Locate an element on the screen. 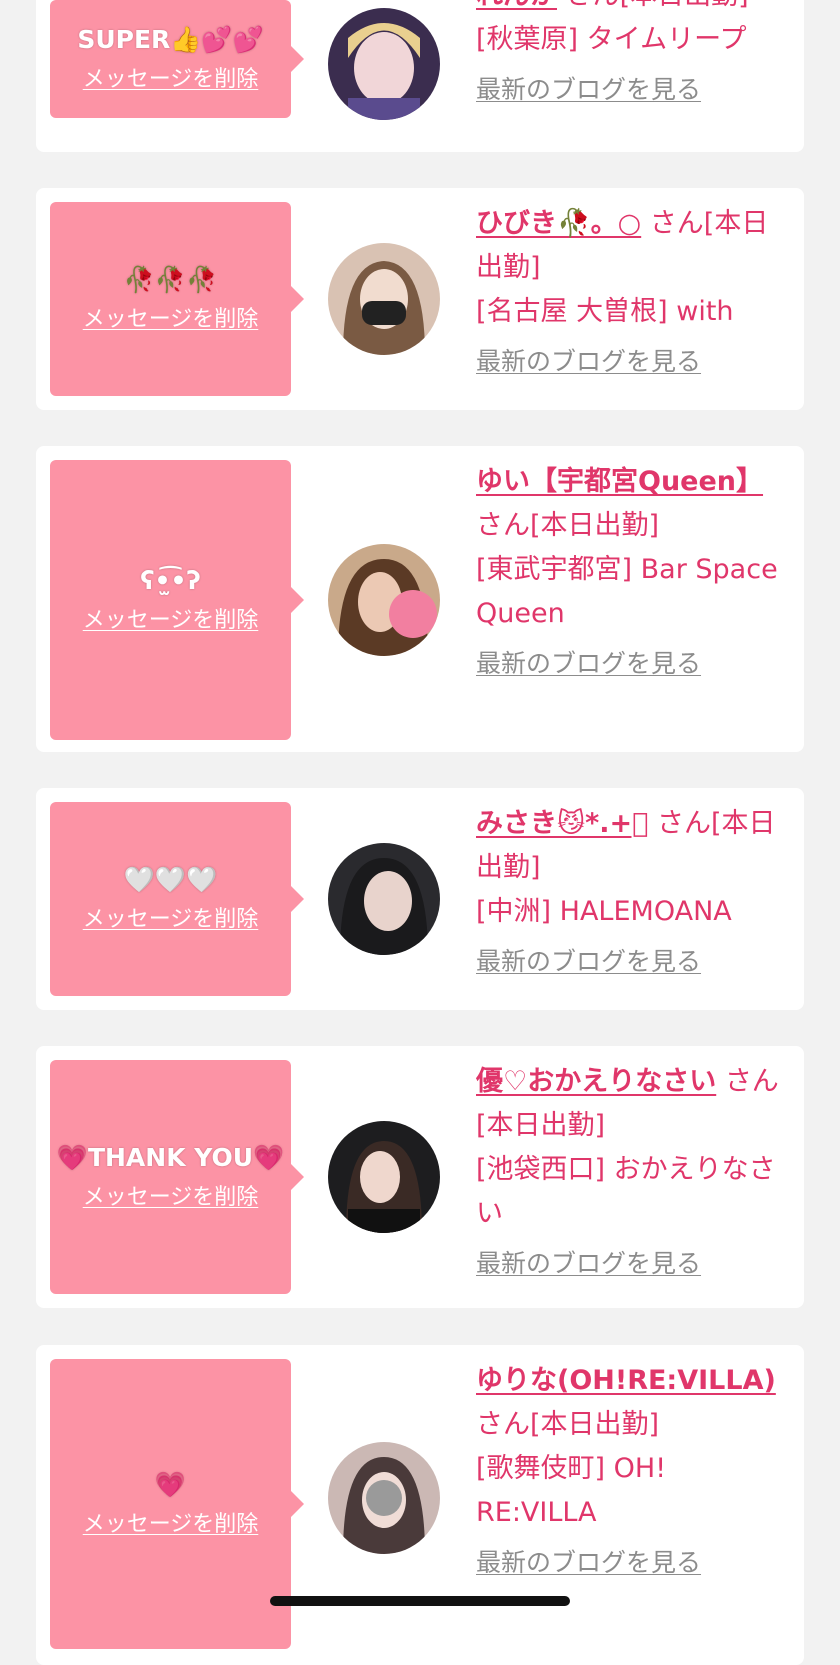  cast-name-link: れんか is located at coordinates (516, 5).